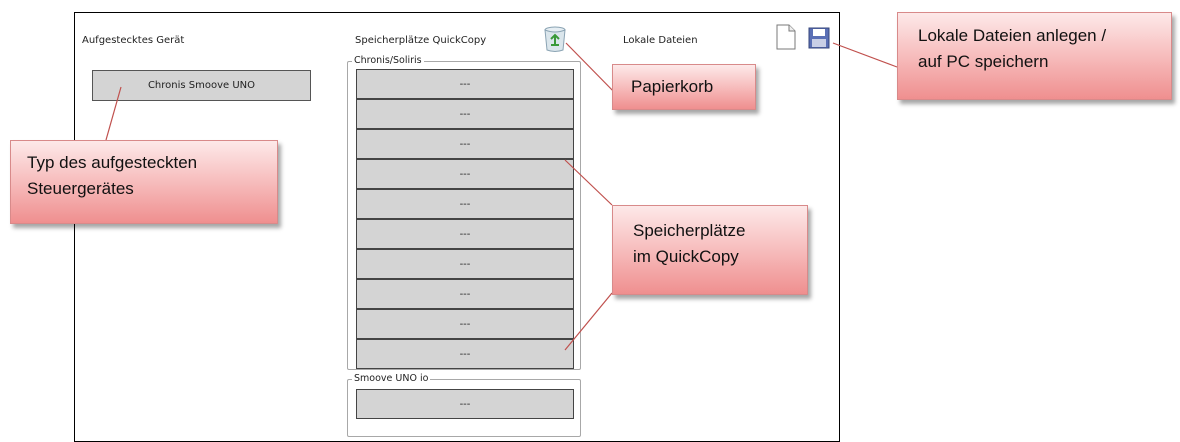 This screenshot has width=1180, height=442. I want to click on callout-quickcopy-slots: Speicherplätze im QuickCopy, so click(710, 250).